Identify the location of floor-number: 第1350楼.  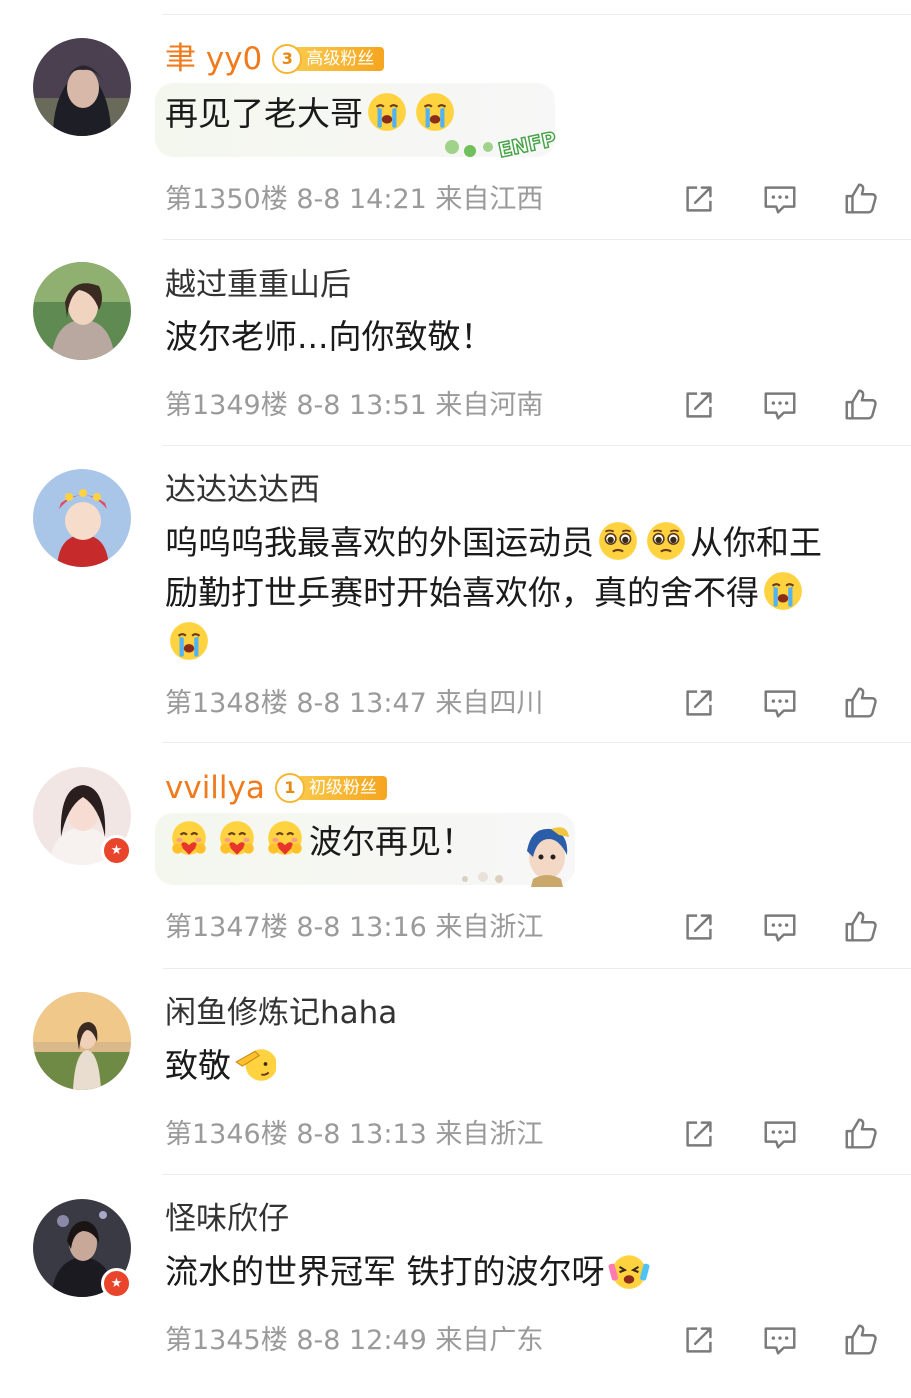
(226, 199).